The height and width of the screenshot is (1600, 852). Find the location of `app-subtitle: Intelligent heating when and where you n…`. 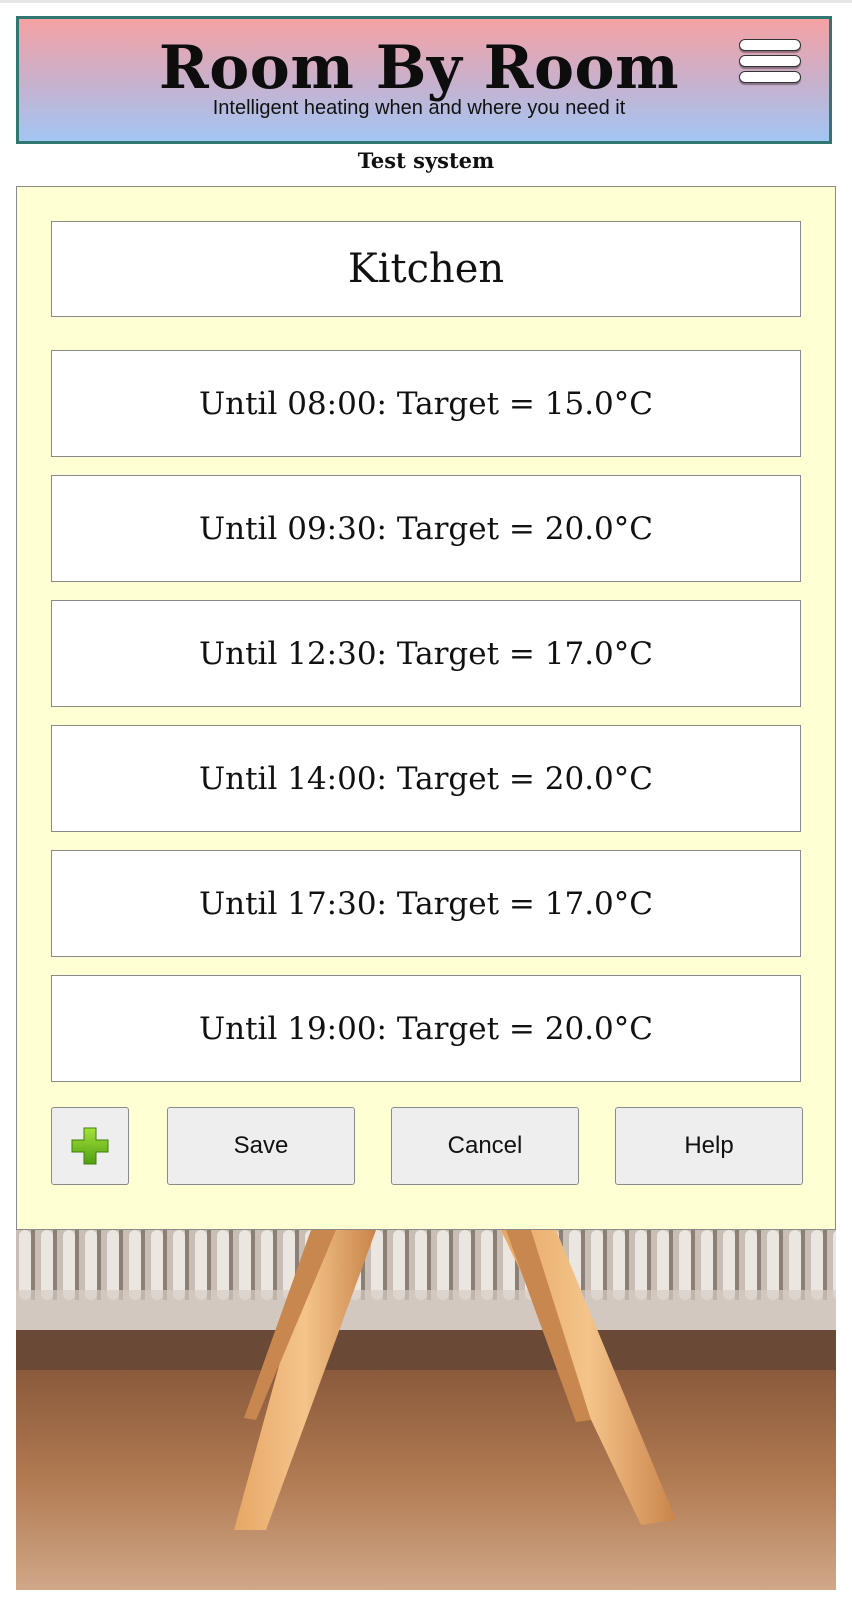

app-subtitle: Intelligent heating when and where you n… is located at coordinates (419, 108).